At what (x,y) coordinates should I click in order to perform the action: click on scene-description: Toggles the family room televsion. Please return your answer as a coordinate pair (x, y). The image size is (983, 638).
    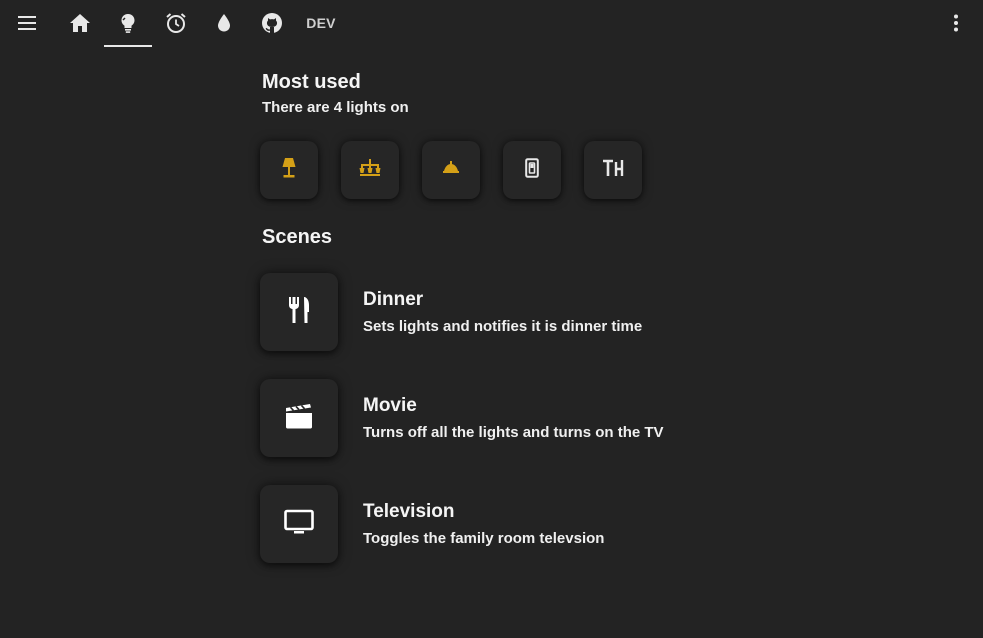
    Looking at the image, I should click on (484, 538).